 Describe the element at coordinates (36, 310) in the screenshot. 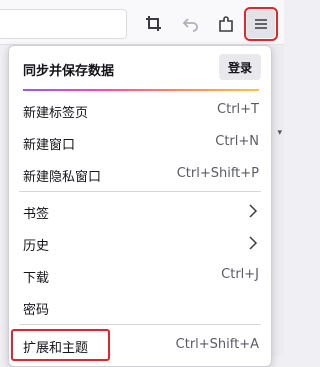

I see `menu-item-label: 密码` at that location.